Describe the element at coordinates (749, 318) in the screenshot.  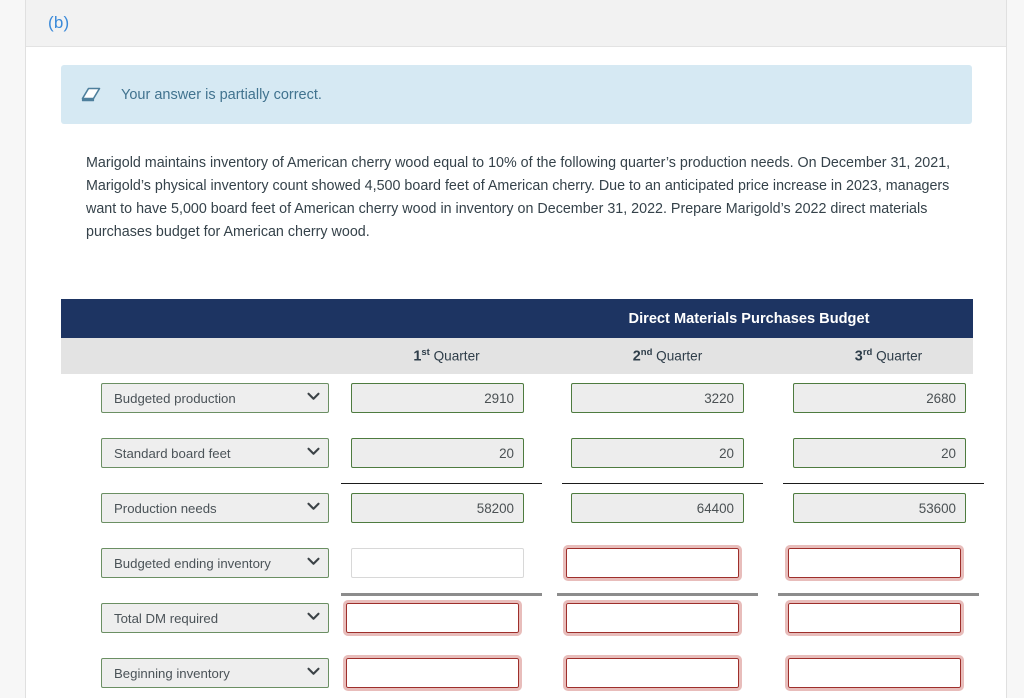
I see `table-title: Direct Materials Purchases Budget` at that location.